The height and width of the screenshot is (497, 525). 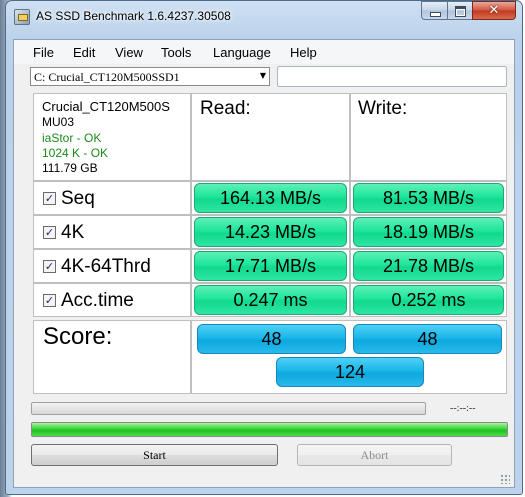 I want to click on menu-bar: File Edit View Tools Language Help, so click(x=264, y=52).